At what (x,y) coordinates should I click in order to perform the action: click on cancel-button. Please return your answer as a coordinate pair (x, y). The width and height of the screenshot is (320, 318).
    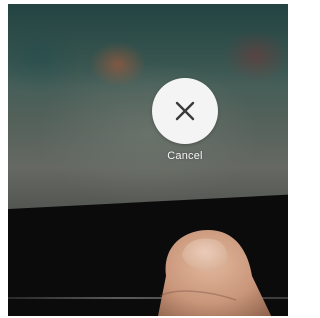
    Looking at the image, I should click on (185, 111).